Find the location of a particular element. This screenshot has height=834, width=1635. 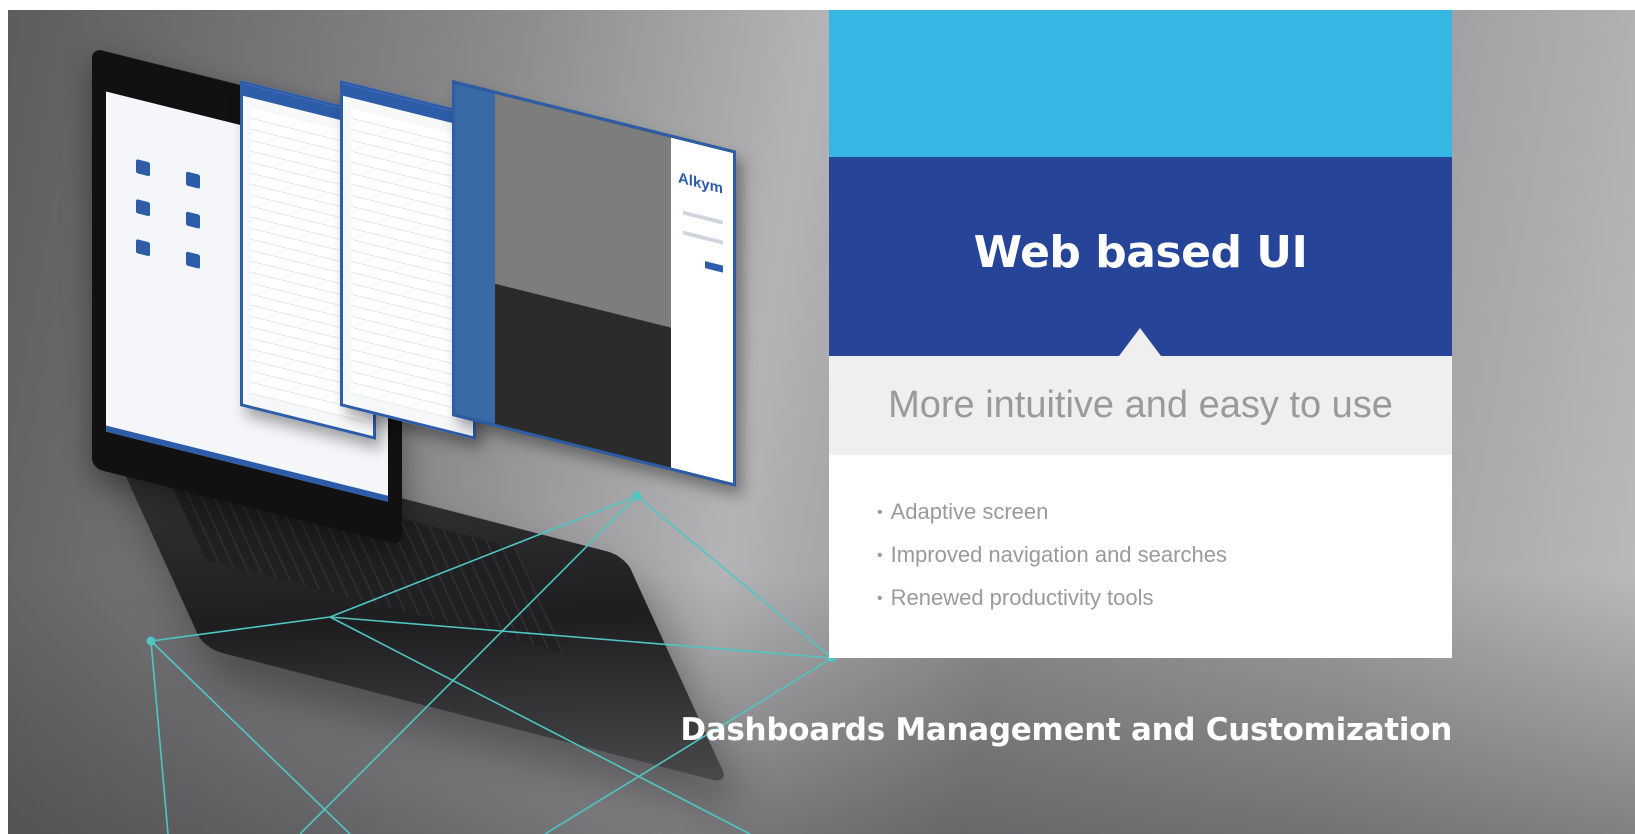

card-notch is located at coordinates (1140, 342).